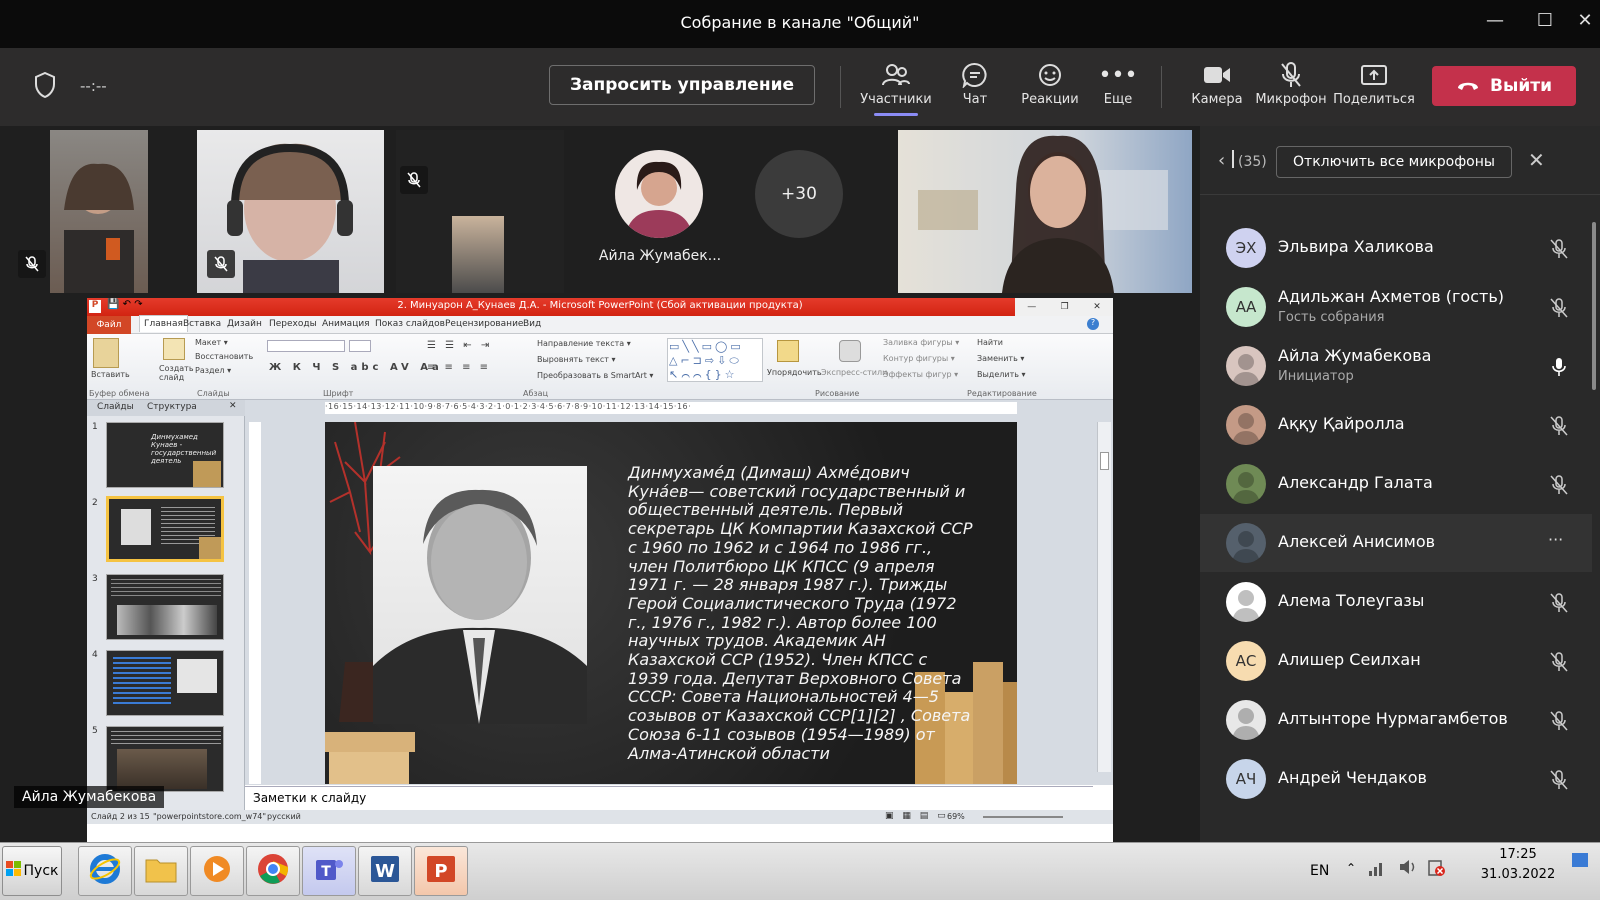  Describe the element at coordinates (459, 367) in the screenshot. I see `align-buttons: ≡ ≡ ≡ ≡` at that location.